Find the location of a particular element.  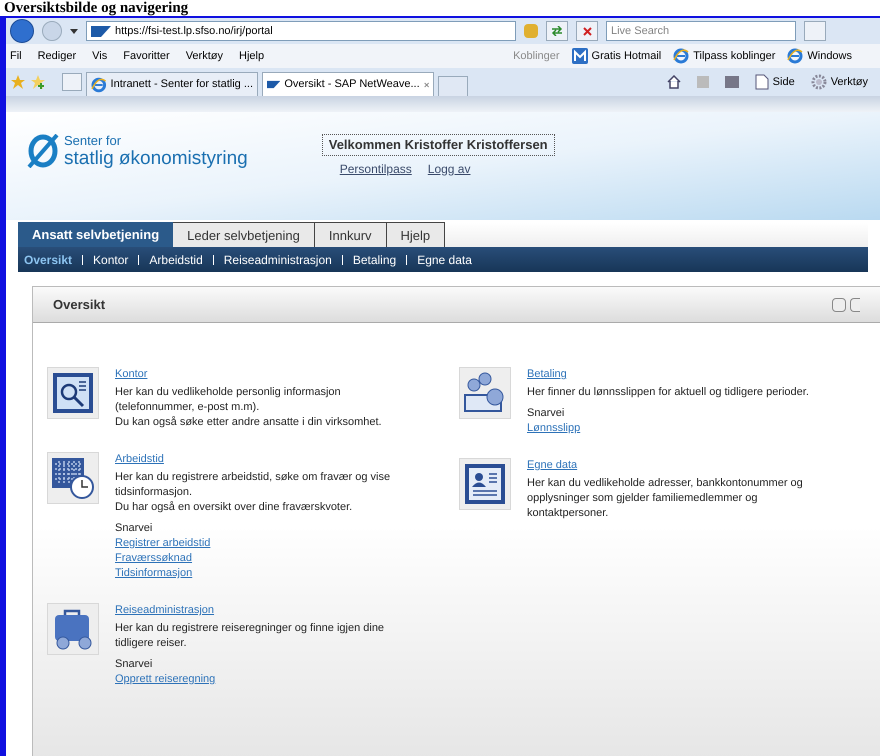

m-logo-icon is located at coordinates (580, 56).